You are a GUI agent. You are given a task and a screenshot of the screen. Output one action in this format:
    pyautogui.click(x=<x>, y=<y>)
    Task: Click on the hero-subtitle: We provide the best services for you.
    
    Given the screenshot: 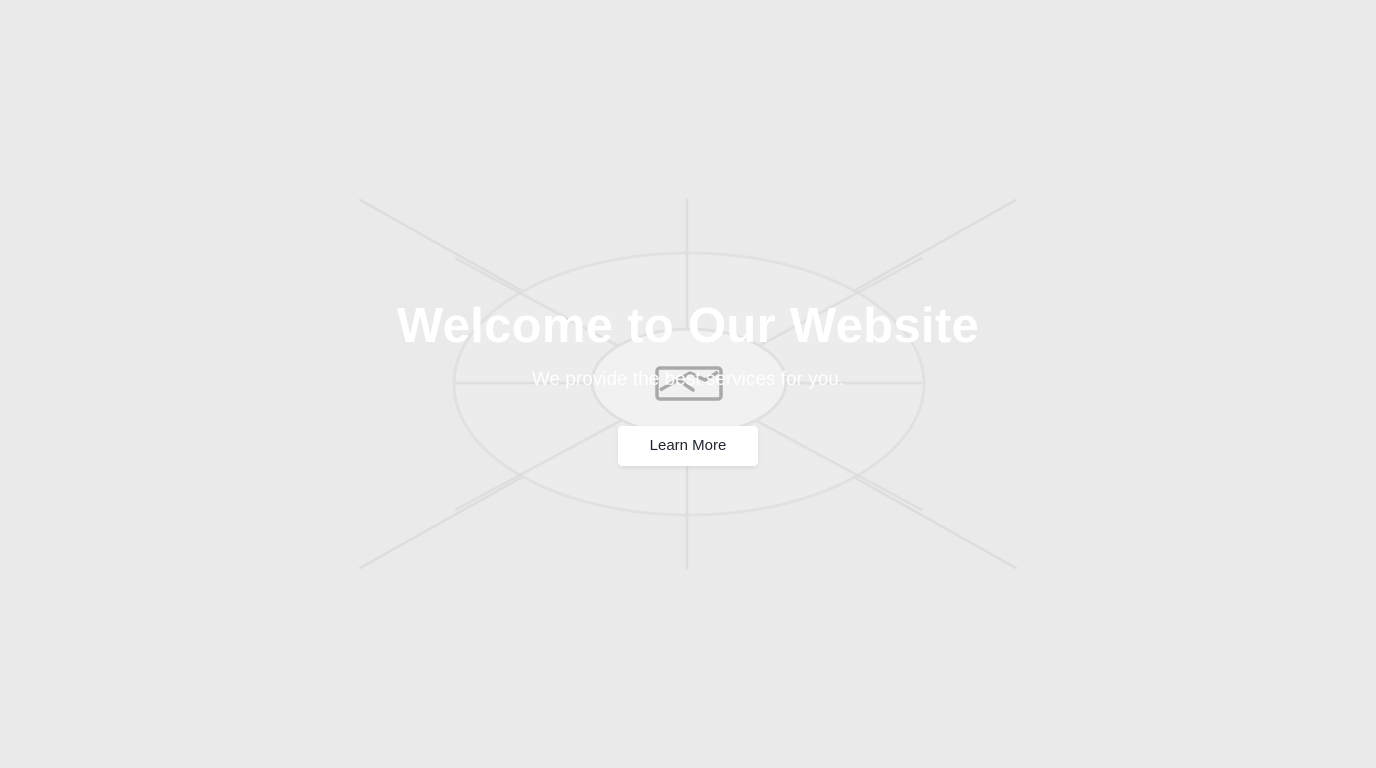 What is the action you would take?
    pyautogui.click(x=688, y=379)
    